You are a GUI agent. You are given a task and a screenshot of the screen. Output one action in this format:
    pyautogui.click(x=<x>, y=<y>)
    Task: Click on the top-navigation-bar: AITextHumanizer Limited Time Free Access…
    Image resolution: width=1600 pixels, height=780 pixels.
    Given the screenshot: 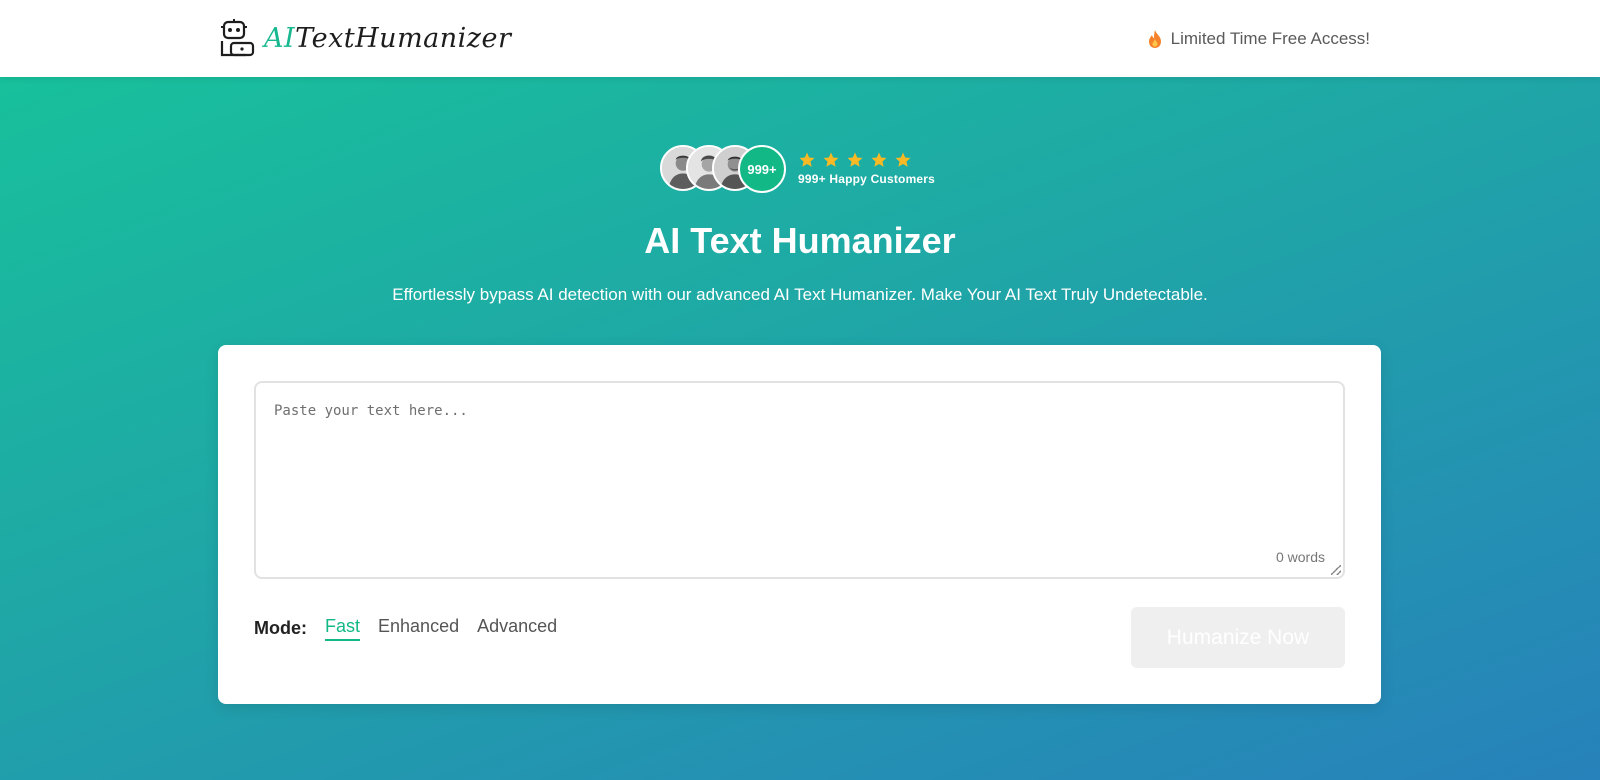 What is the action you would take?
    pyautogui.click(x=800, y=38)
    